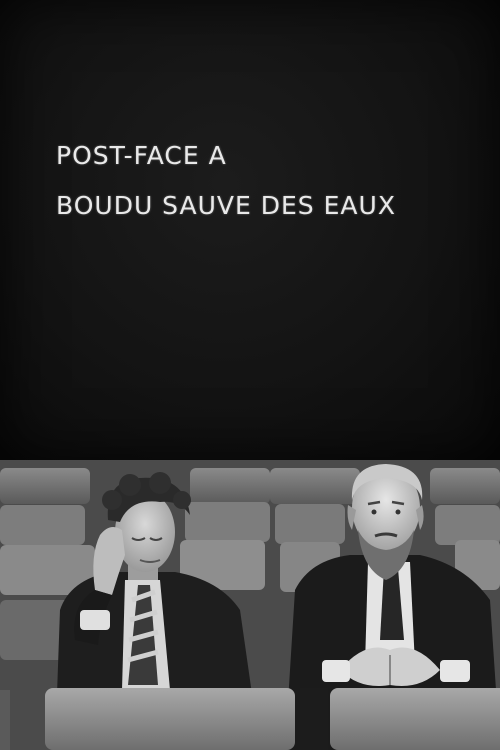 Image resolution: width=500 pixels, height=750 pixels. Describe the element at coordinates (226, 205) in the screenshot. I see `title-line-2: BOUDU SAUVE DES EAUX` at that location.